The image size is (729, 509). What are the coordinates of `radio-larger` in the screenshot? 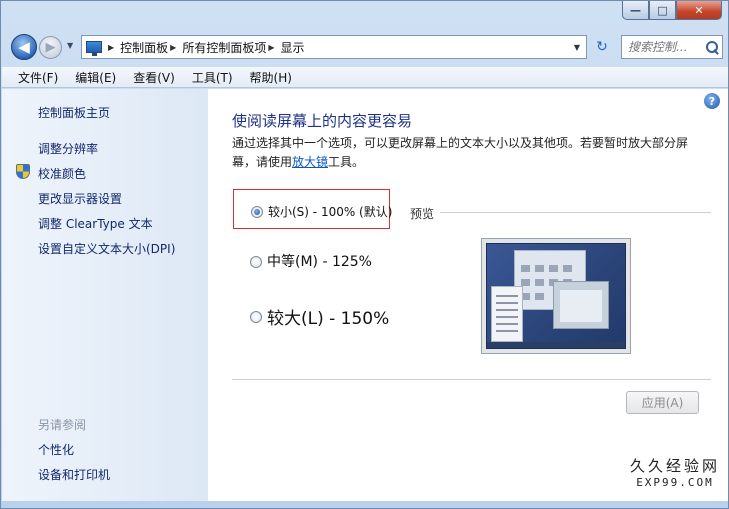 It's located at (256, 317).